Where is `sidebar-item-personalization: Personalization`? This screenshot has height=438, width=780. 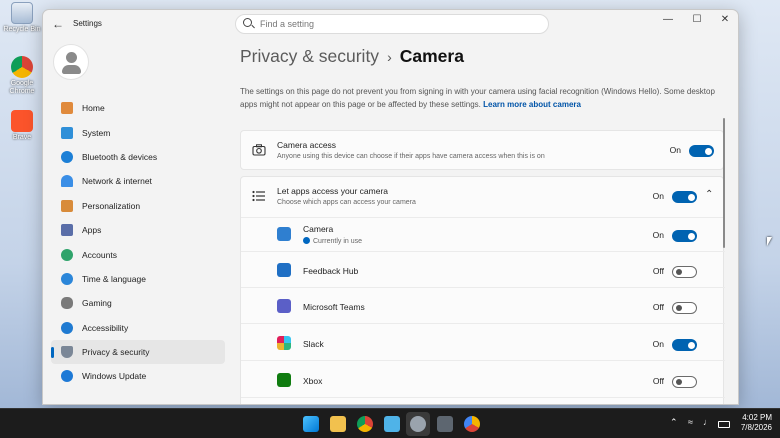 sidebar-item-personalization: Personalization is located at coordinates (138, 206).